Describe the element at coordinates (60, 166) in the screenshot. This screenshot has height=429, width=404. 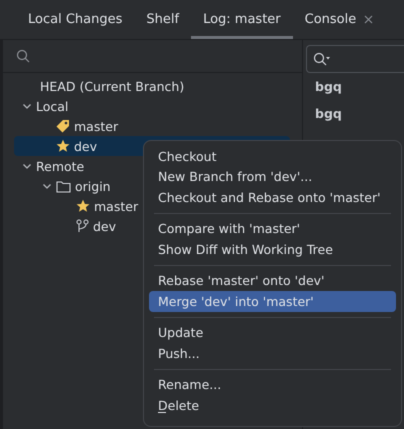
I see `tree-item-label: Remote` at that location.